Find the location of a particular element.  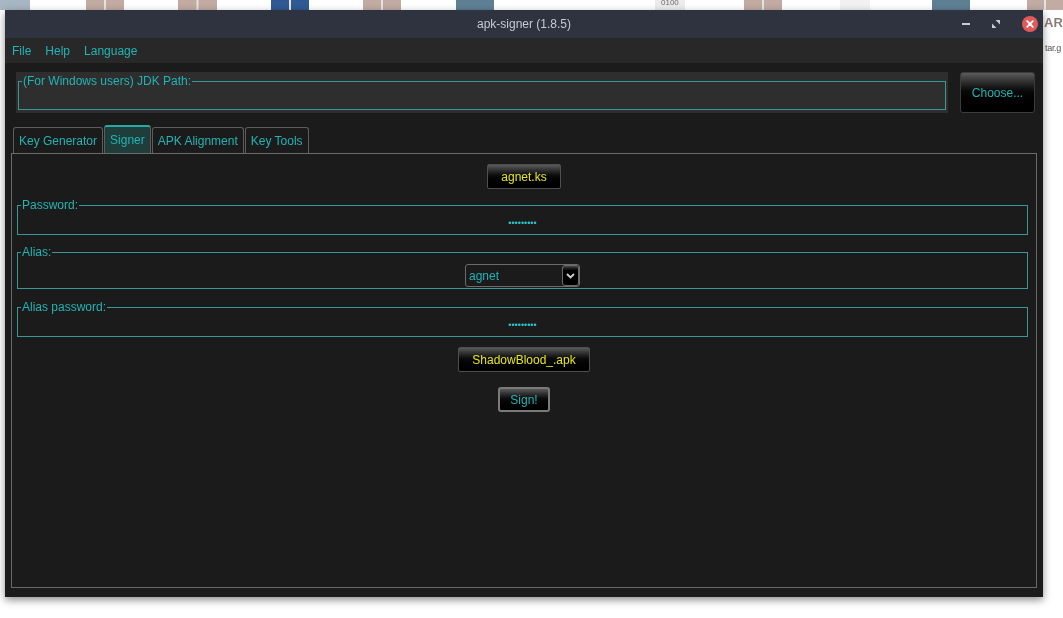

password-field: Password: ••••••••• is located at coordinates (522, 217).